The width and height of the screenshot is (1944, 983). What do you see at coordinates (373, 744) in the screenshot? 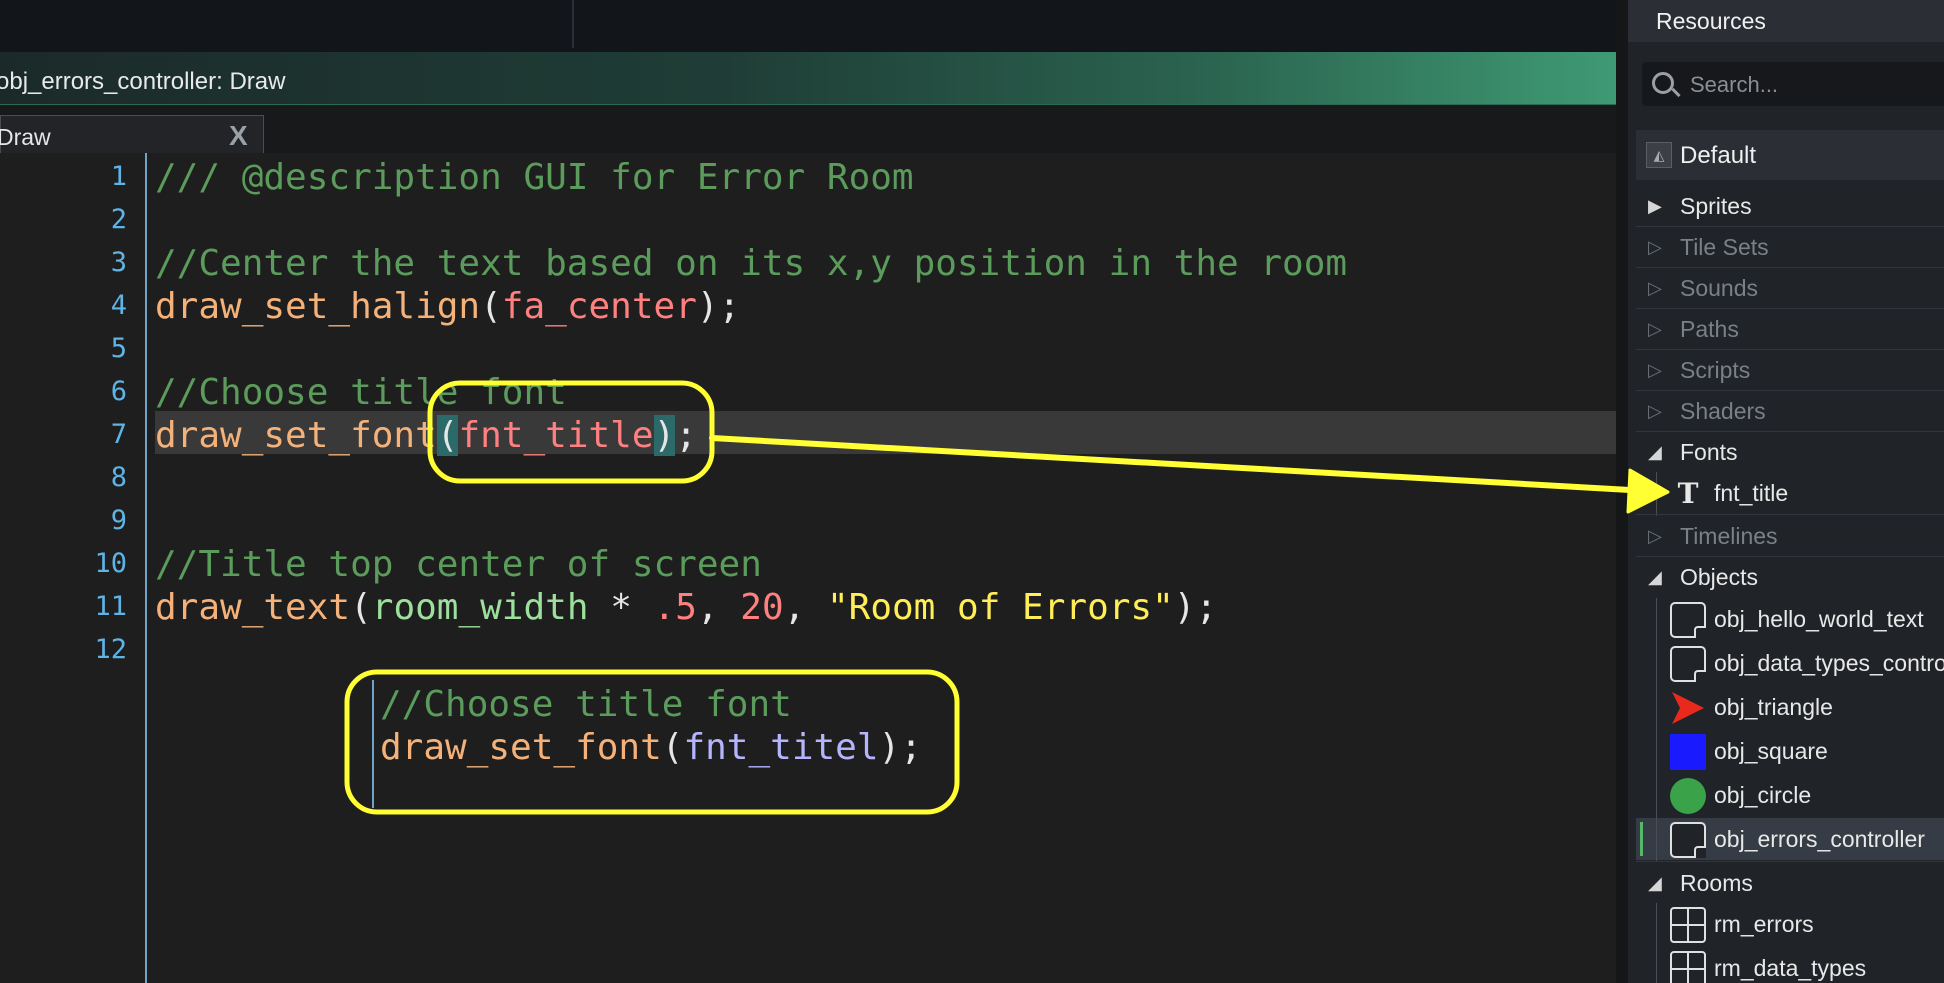
I see `snippet-bar` at bounding box center [373, 744].